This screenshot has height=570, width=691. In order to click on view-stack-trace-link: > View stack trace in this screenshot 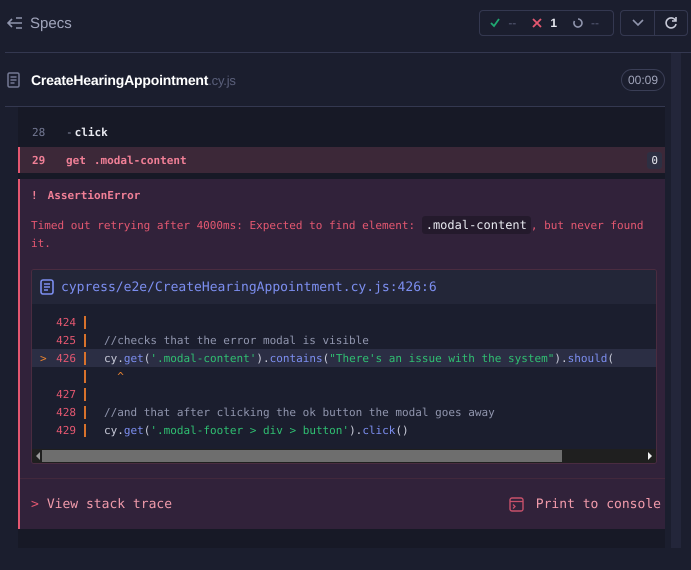, I will do `click(101, 504)`.